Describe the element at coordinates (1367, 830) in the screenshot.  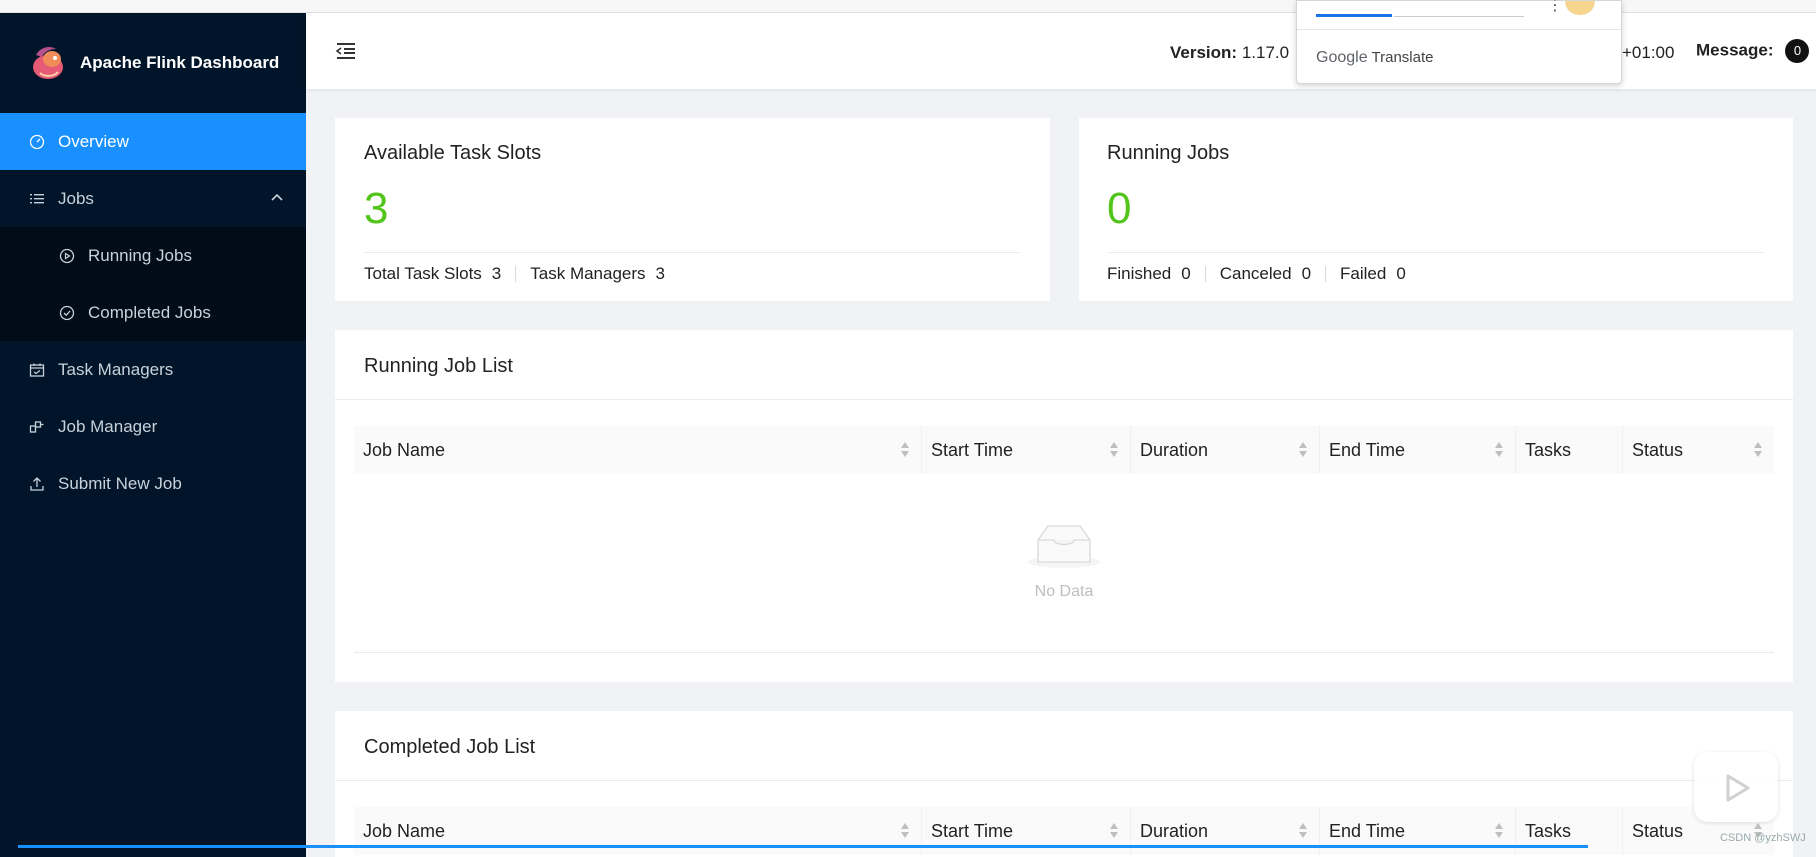
I see `column-label: End Time` at that location.